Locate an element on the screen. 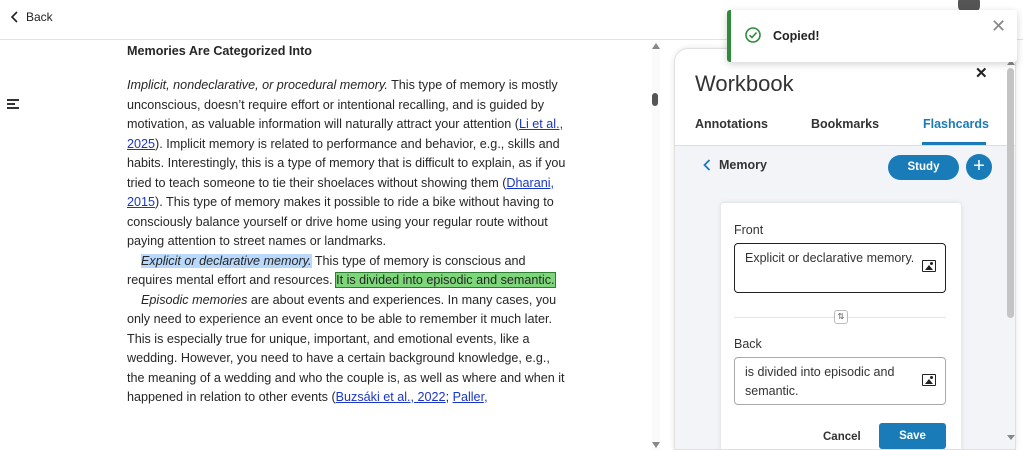 This screenshot has width=1023, height=450. workbook-scrollbar is located at coordinates (1011, 250).